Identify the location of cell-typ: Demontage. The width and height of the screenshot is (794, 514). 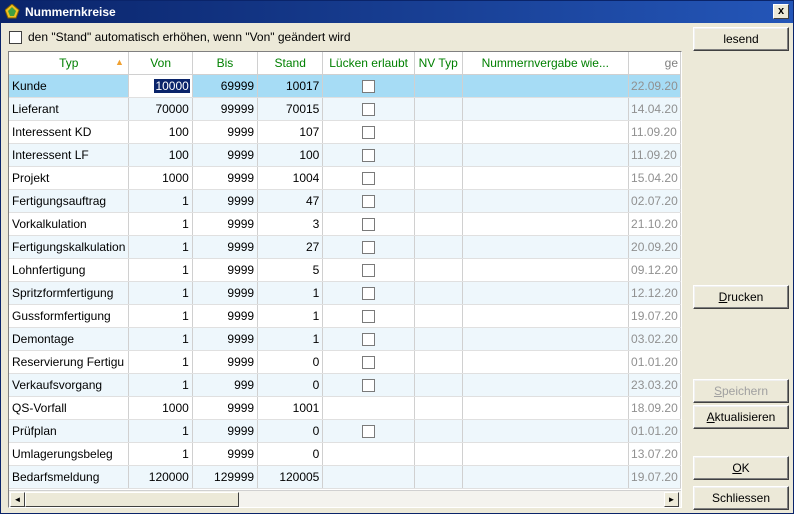
(69, 339).